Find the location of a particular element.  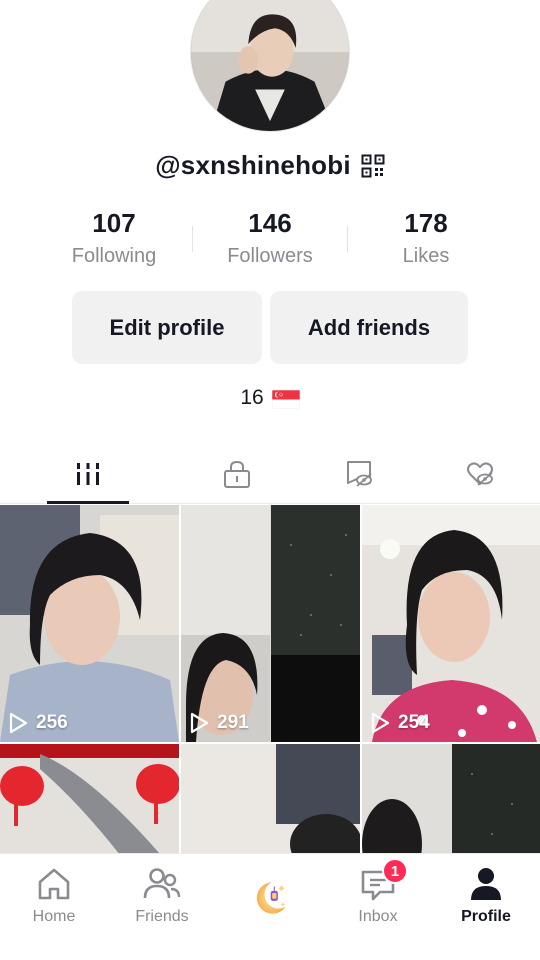

profile-avatar is located at coordinates (270, 66).